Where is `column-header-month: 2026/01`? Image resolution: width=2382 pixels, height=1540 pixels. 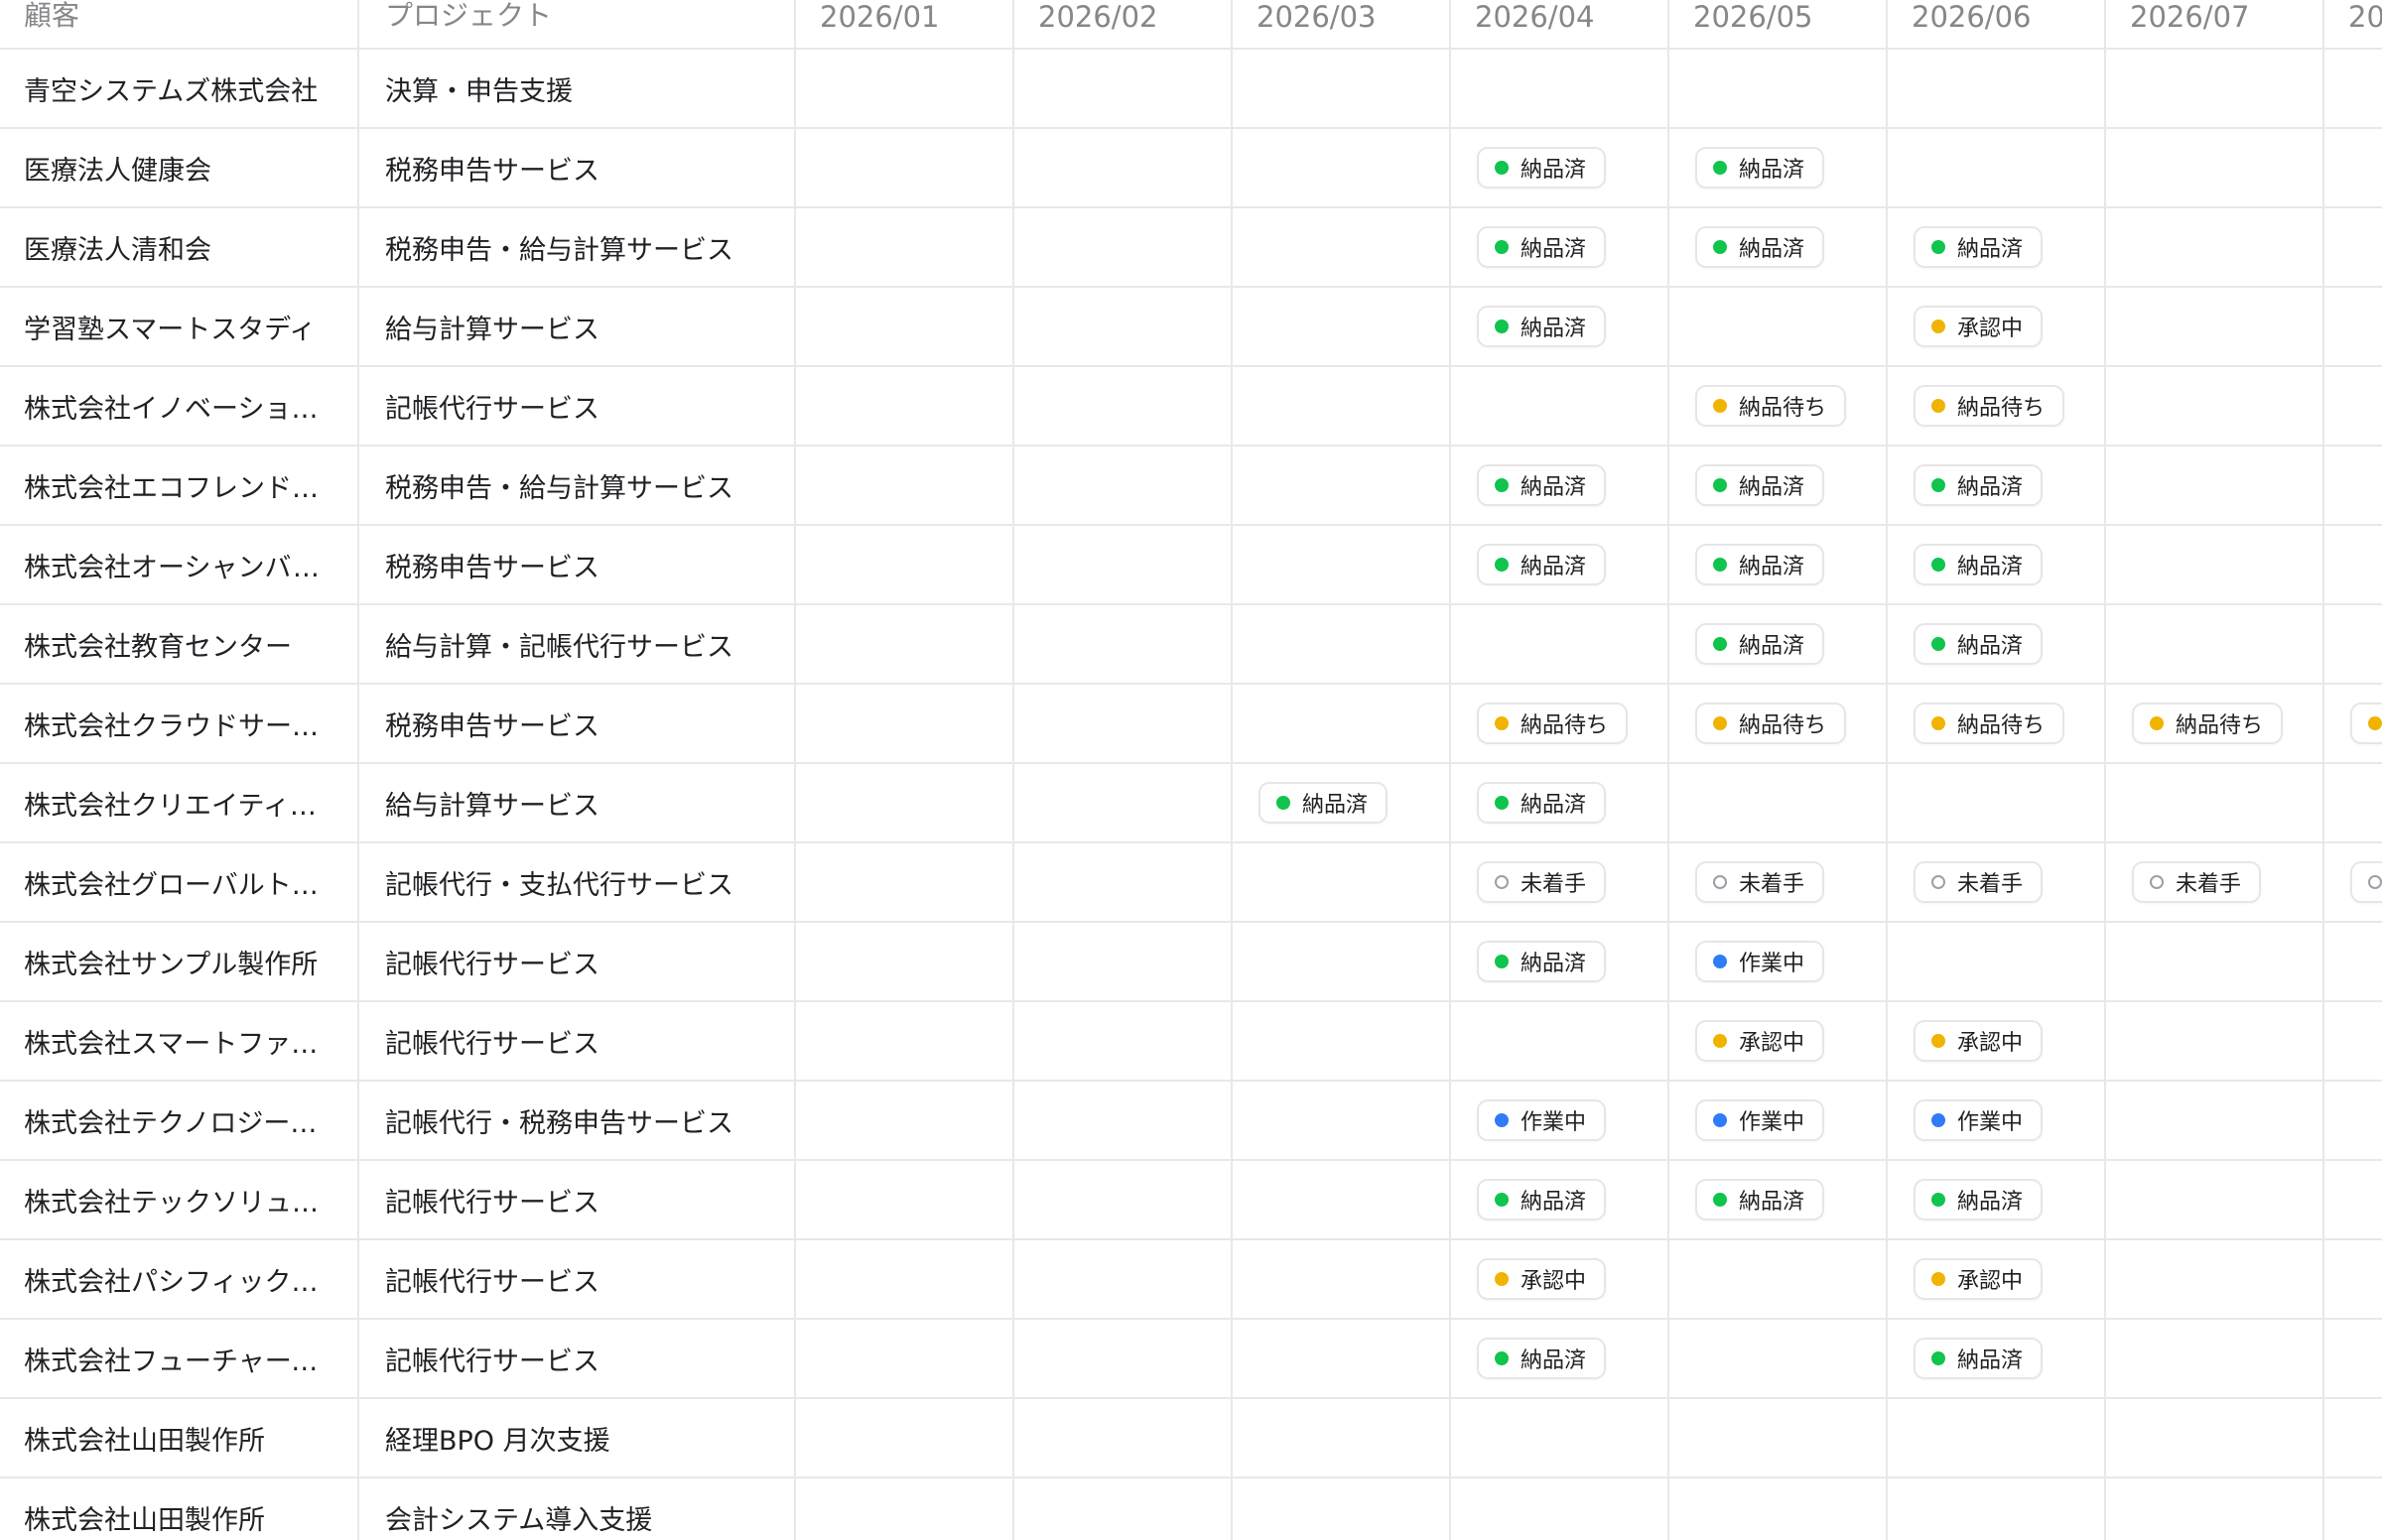
column-header-month: 2026/01 is located at coordinates (905, 24).